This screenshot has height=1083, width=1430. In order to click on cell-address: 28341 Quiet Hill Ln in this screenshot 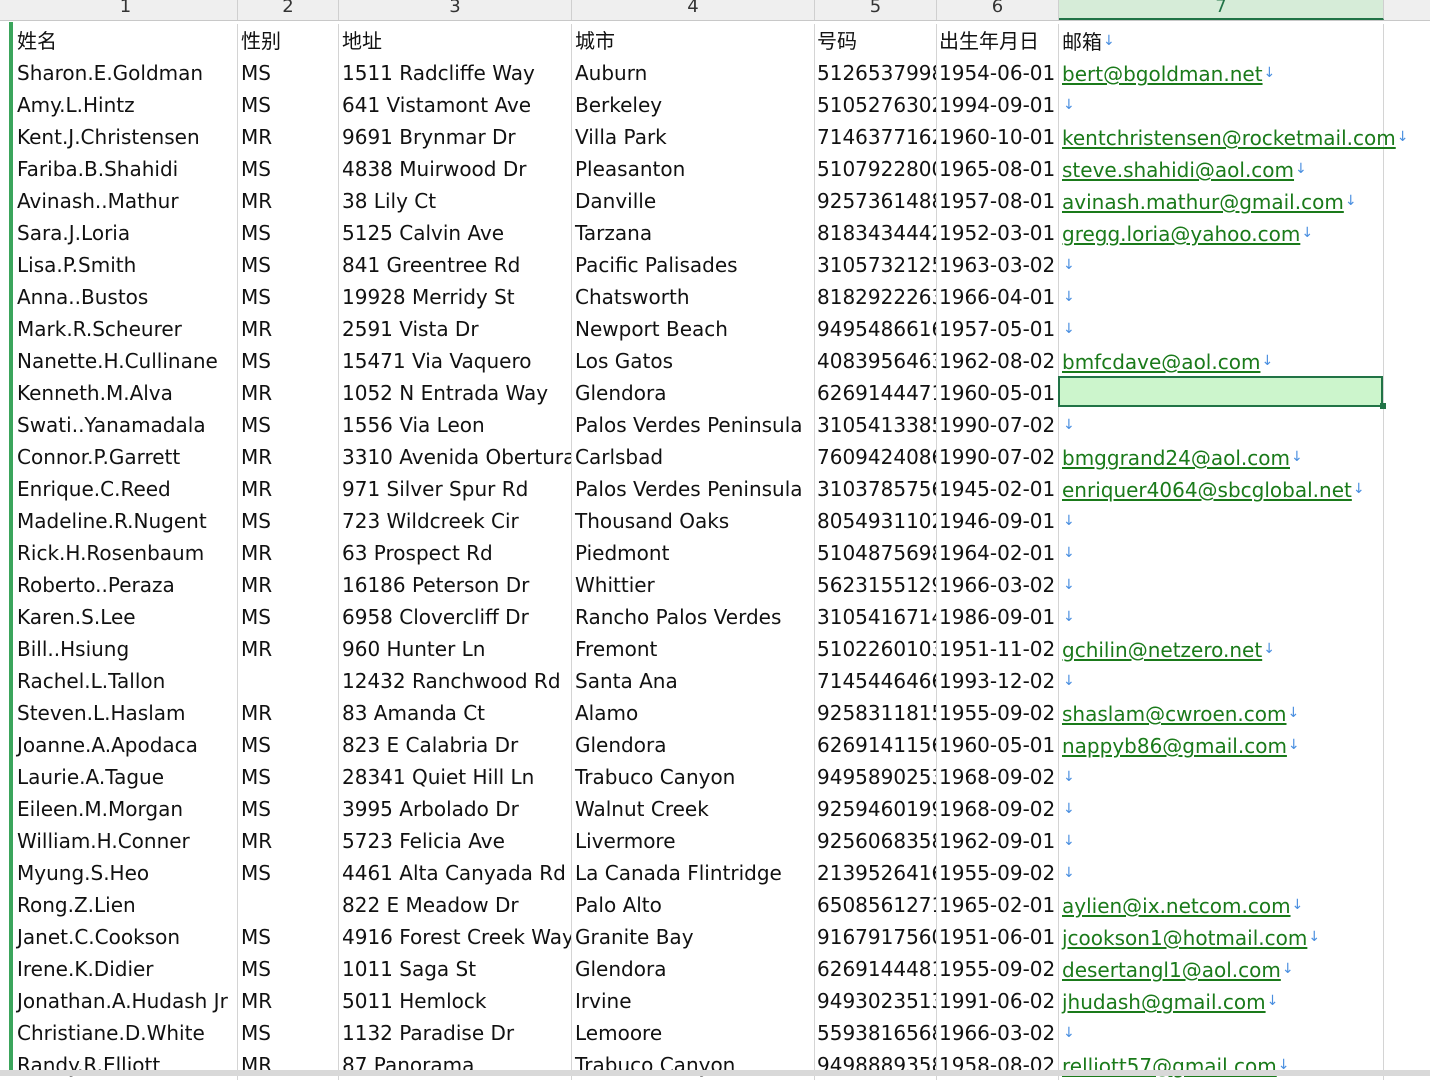, I will do `click(455, 776)`.